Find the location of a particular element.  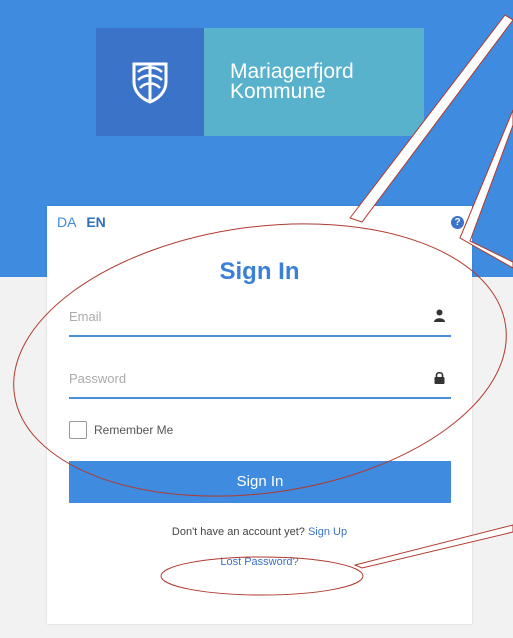

page-title: Sign In is located at coordinates (259, 271).